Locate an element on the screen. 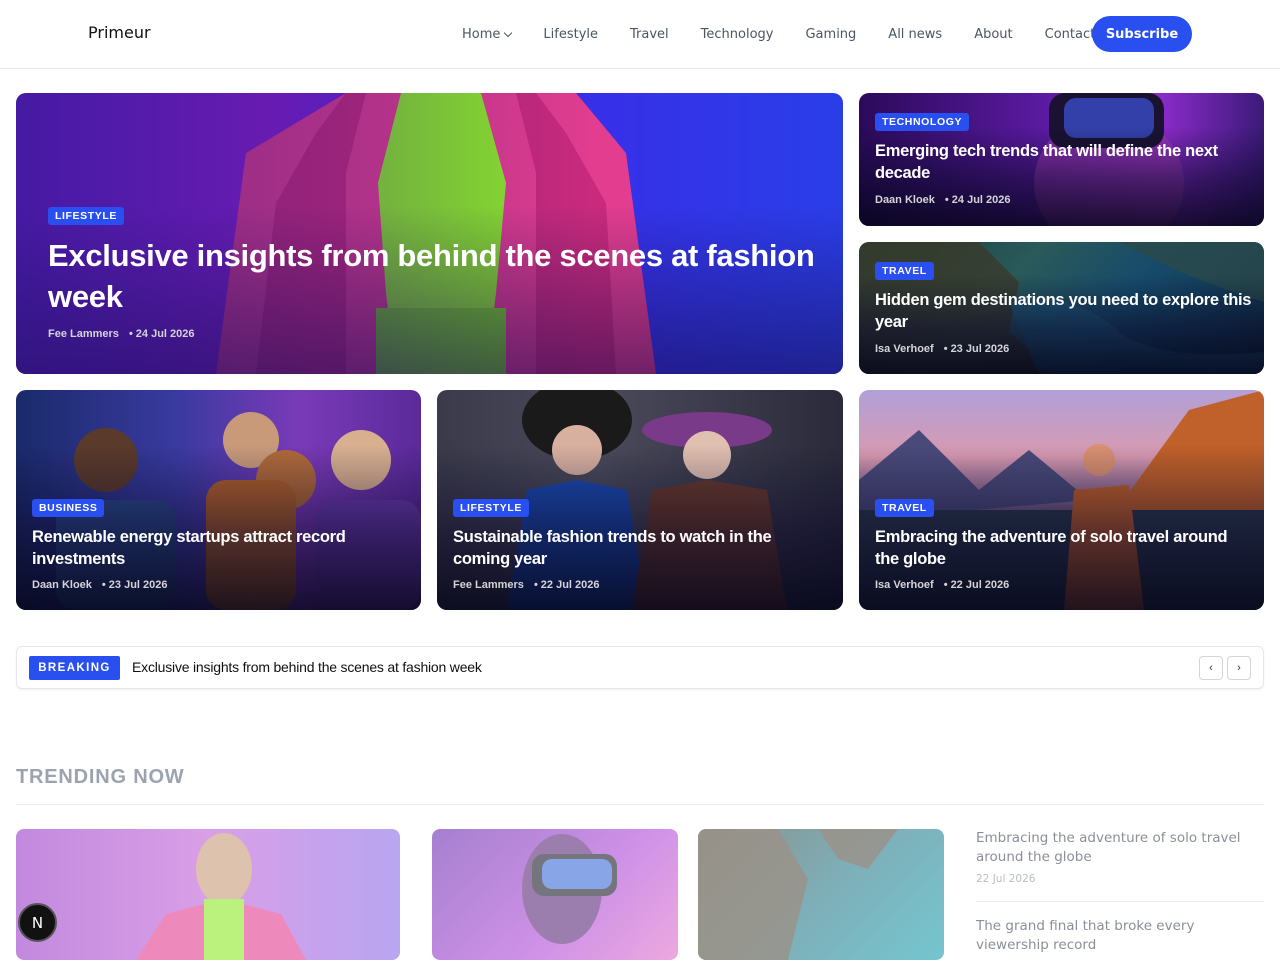 This screenshot has width=1280, height=960. nav-technology: Technology is located at coordinates (737, 34).